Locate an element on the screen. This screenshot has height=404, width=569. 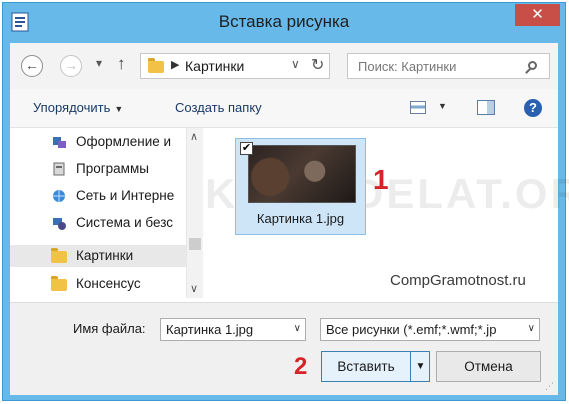
search-placeholder: Поиск: Картинки is located at coordinates (407, 66).